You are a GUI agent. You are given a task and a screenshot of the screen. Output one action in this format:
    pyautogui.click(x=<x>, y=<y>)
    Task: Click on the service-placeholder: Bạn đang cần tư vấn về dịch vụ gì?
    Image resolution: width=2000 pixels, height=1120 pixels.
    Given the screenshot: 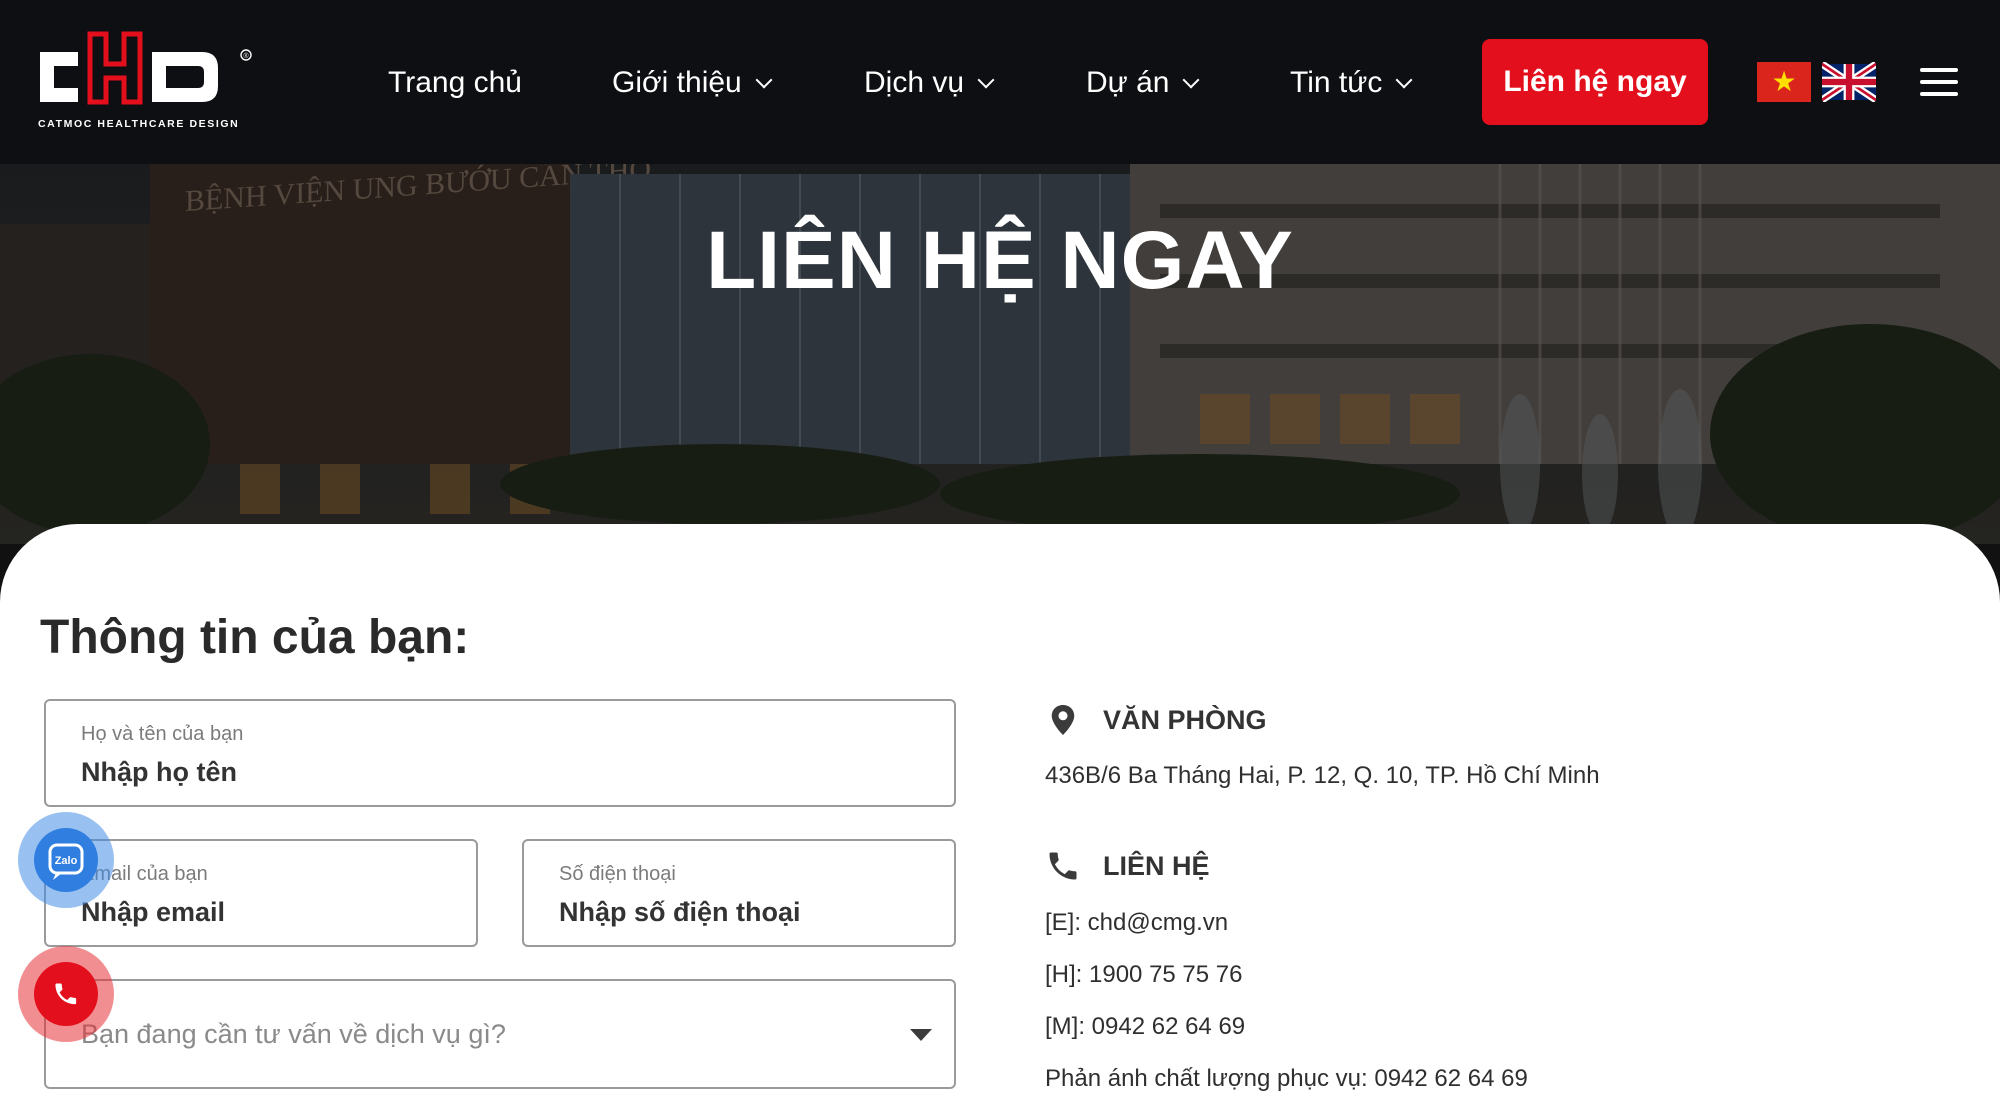 What is the action you would take?
    pyautogui.click(x=293, y=1034)
    